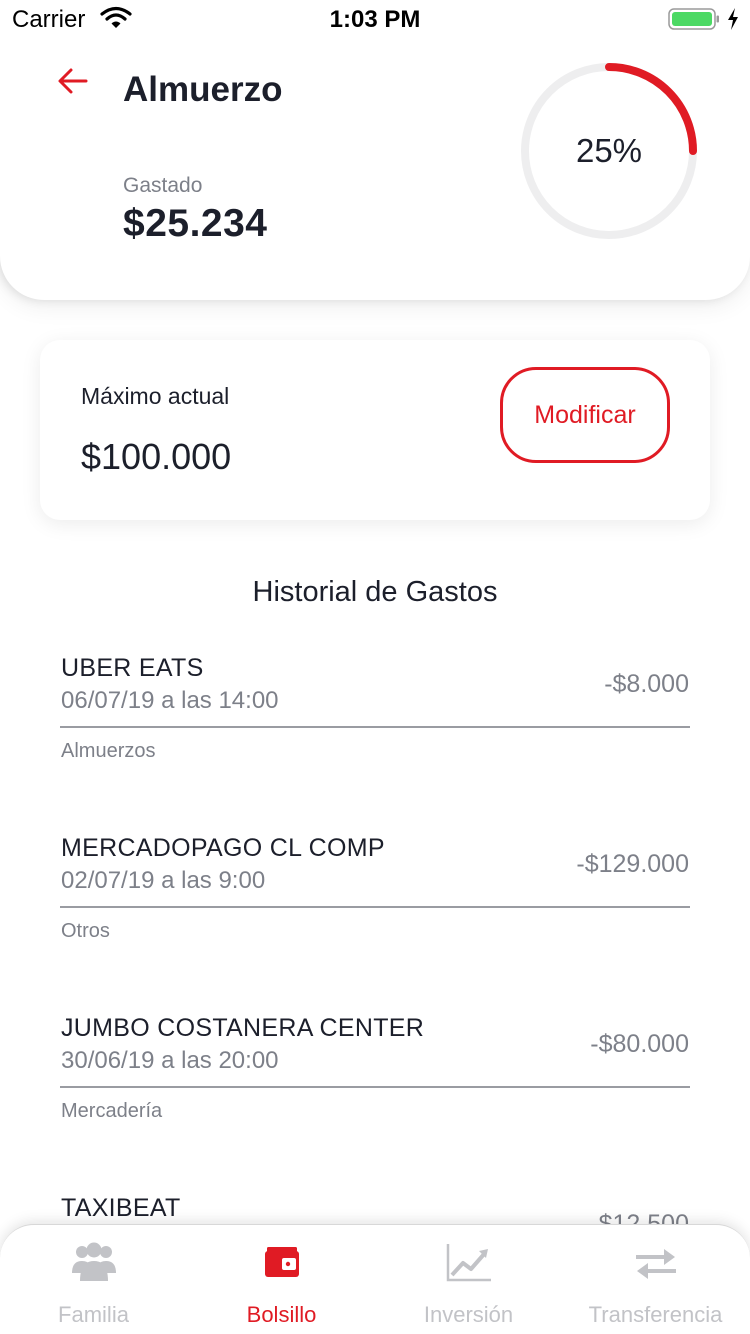  What do you see at coordinates (468, 1314) in the screenshot?
I see `tab-label: Inversión` at bounding box center [468, 1314].